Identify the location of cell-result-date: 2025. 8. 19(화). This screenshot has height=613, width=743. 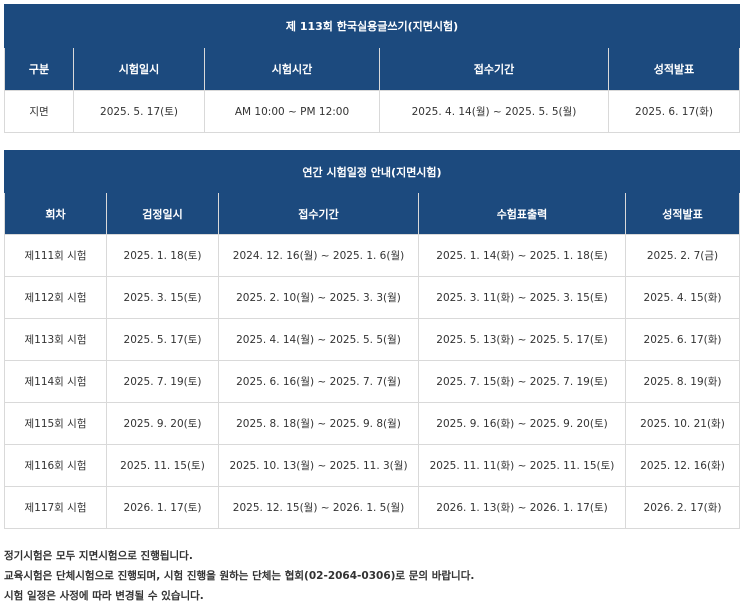
(682, 381).